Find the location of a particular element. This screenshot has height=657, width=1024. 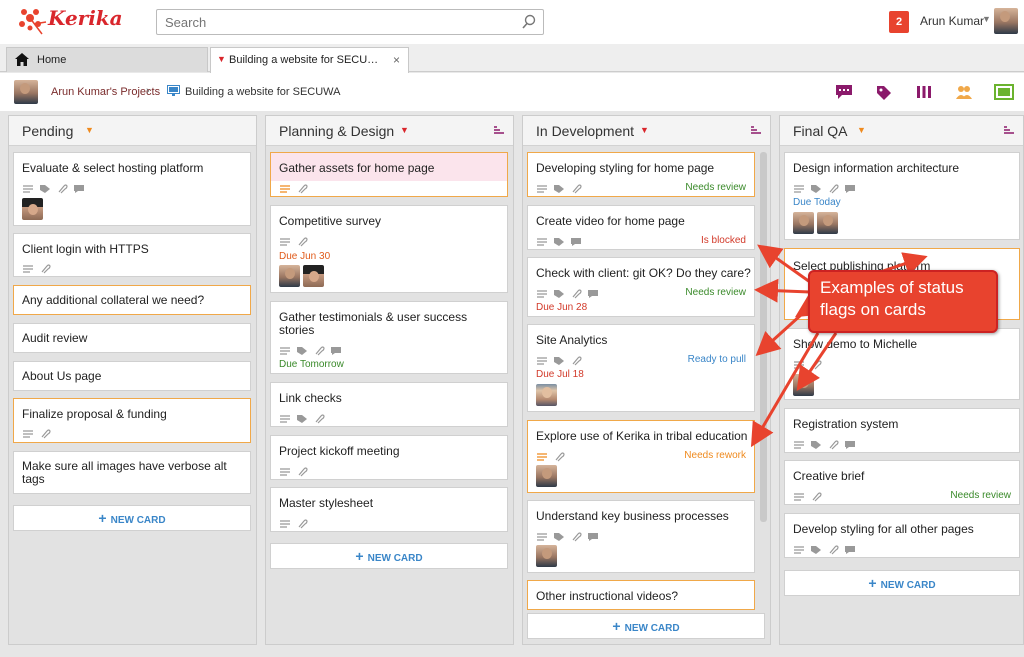

card: Audit review is located at coordinates (132, 338).